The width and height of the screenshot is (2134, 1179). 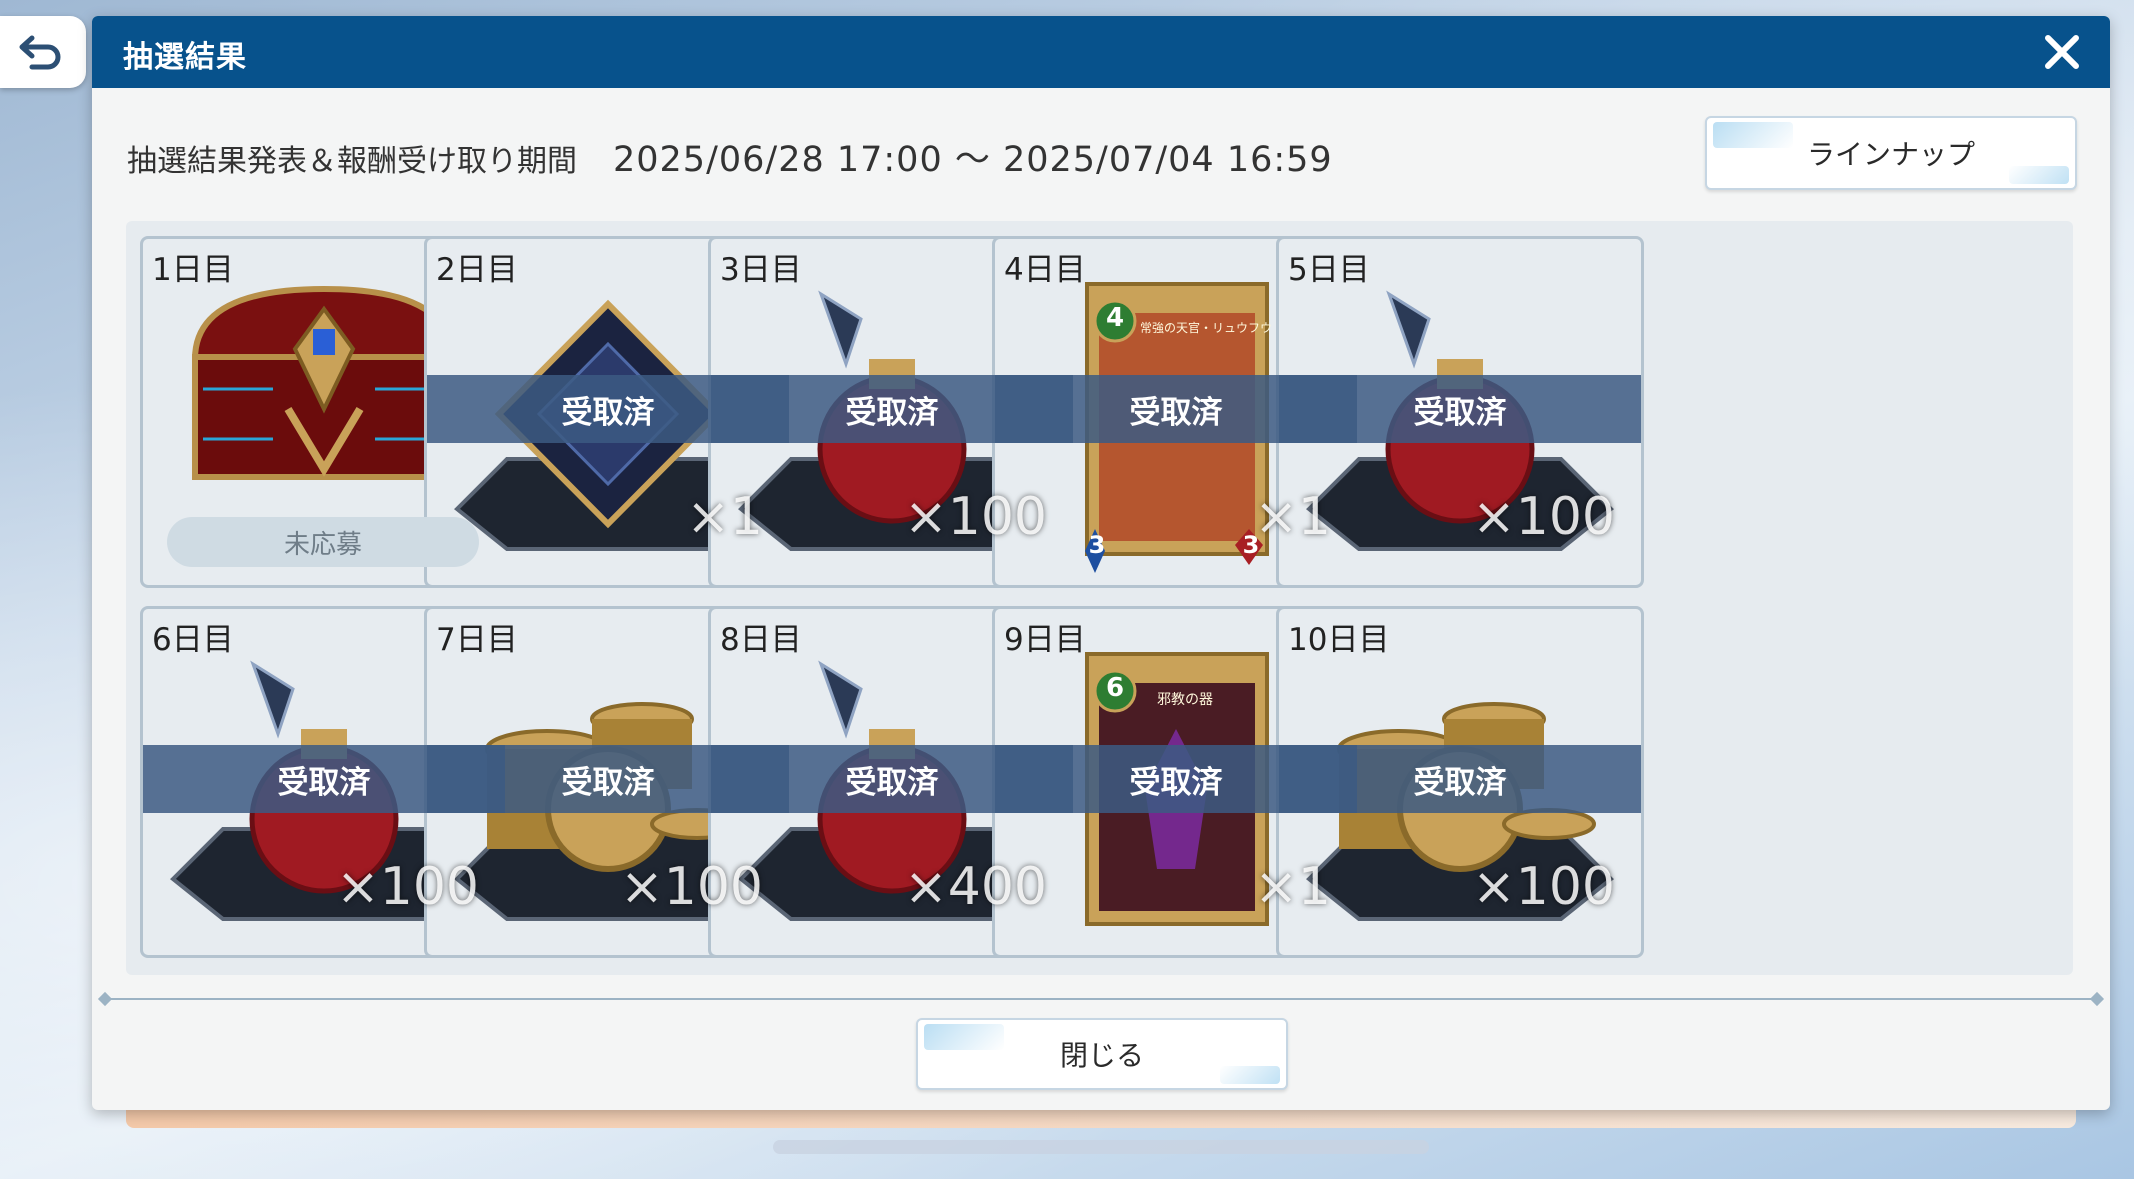 I want to click on day-label: 9日目, so click(x=1045, y=640).